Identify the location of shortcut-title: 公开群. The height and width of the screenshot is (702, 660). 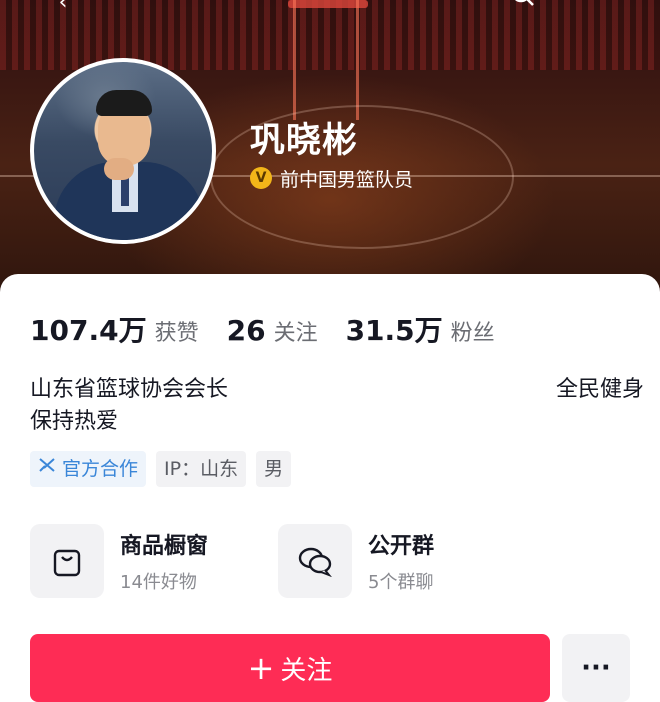
(401, 546).